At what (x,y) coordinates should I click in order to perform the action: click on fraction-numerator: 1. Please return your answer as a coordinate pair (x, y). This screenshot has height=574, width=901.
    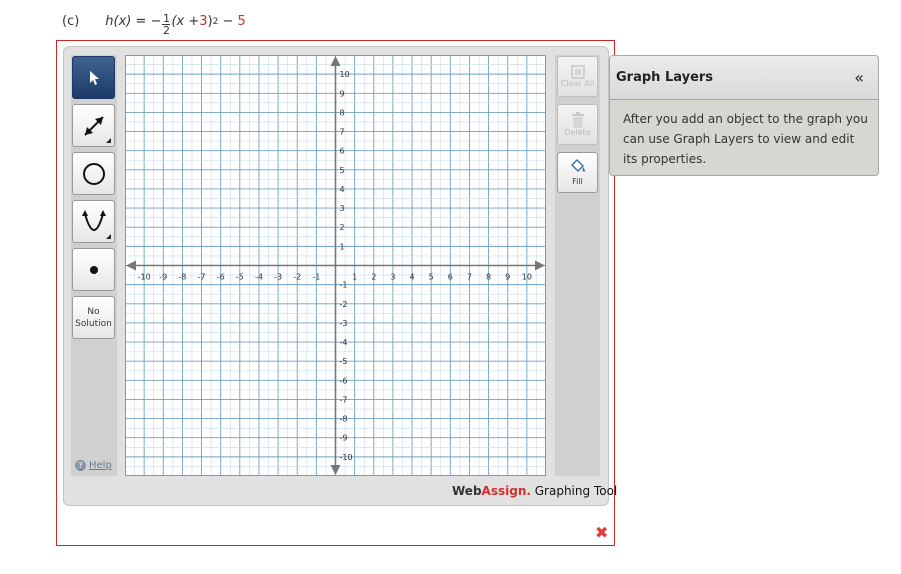
    Looking at the image, I should click on (166, 18).